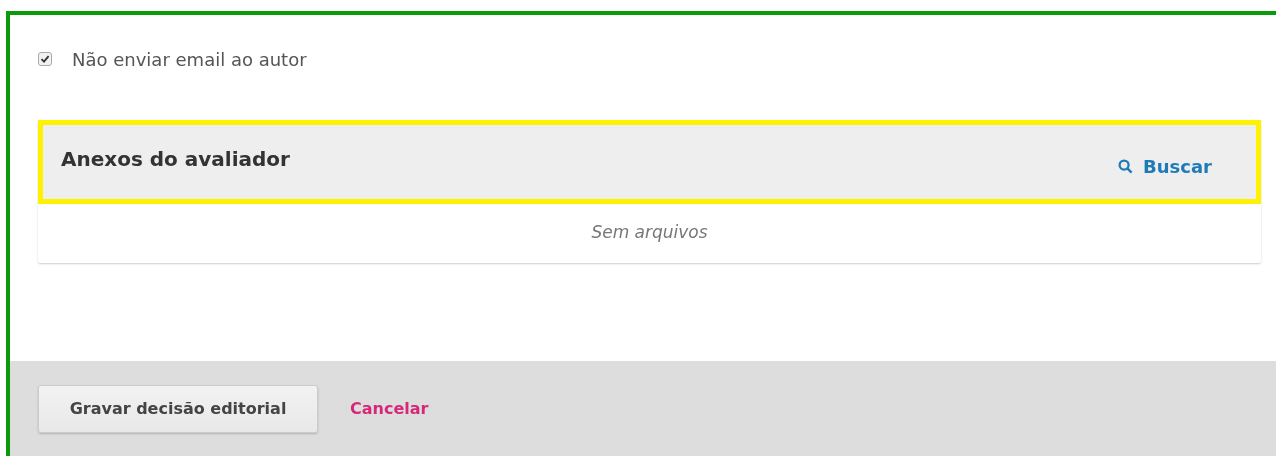 This screenshot has height=456, width=1276. Describe the element at coordinates (175, 160) in the screenshot. I see `panel-title: Anexos do avaliador` at that location.